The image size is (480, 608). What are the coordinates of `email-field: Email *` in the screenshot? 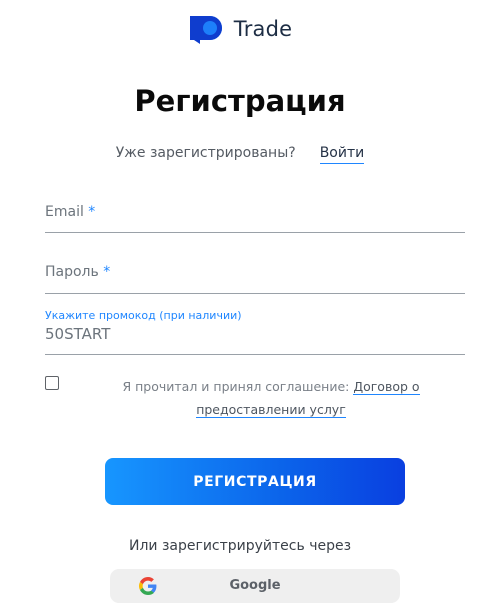 It's located at (255, 218).